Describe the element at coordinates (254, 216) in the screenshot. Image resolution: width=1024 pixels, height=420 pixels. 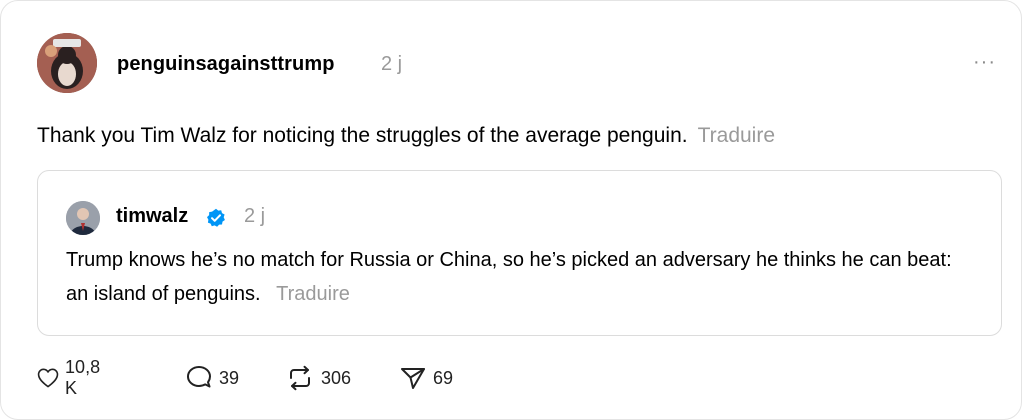
I see `quoted-post-timestamp: 2 j` at that location.